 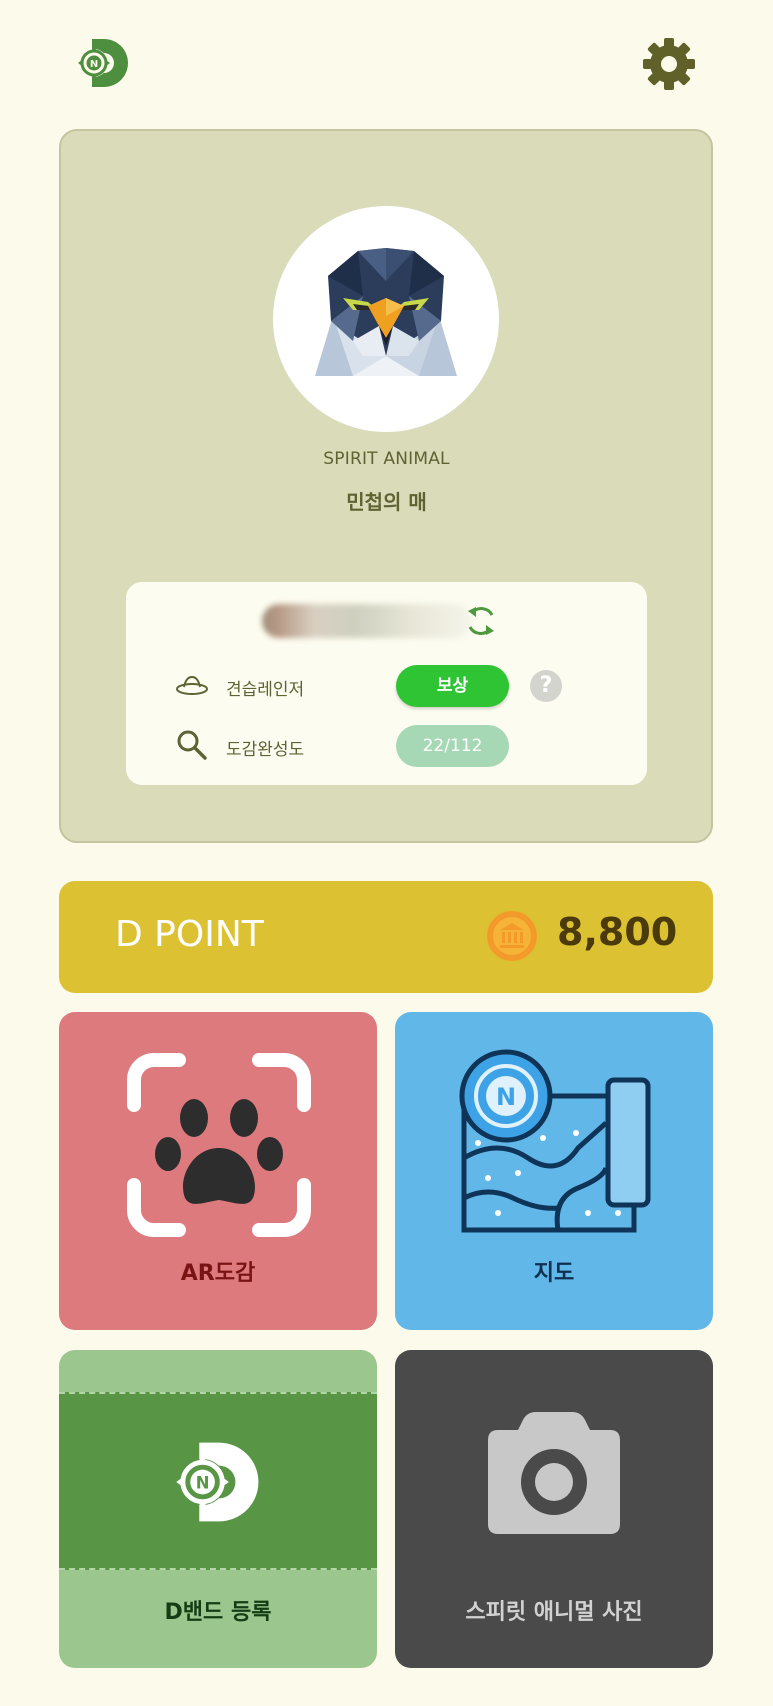 What do you see at coordinates (265, 690) in the screenshot?
I see `rank-label: 견습레인저` at bounding box center [265, 690].